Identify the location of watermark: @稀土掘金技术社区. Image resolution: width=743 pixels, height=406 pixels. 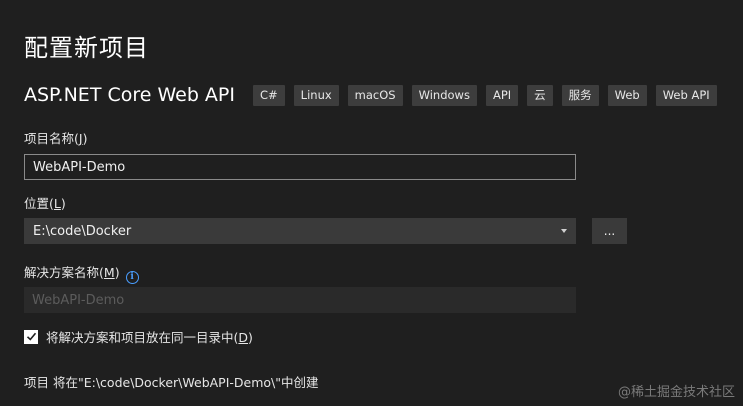
(676, 392).